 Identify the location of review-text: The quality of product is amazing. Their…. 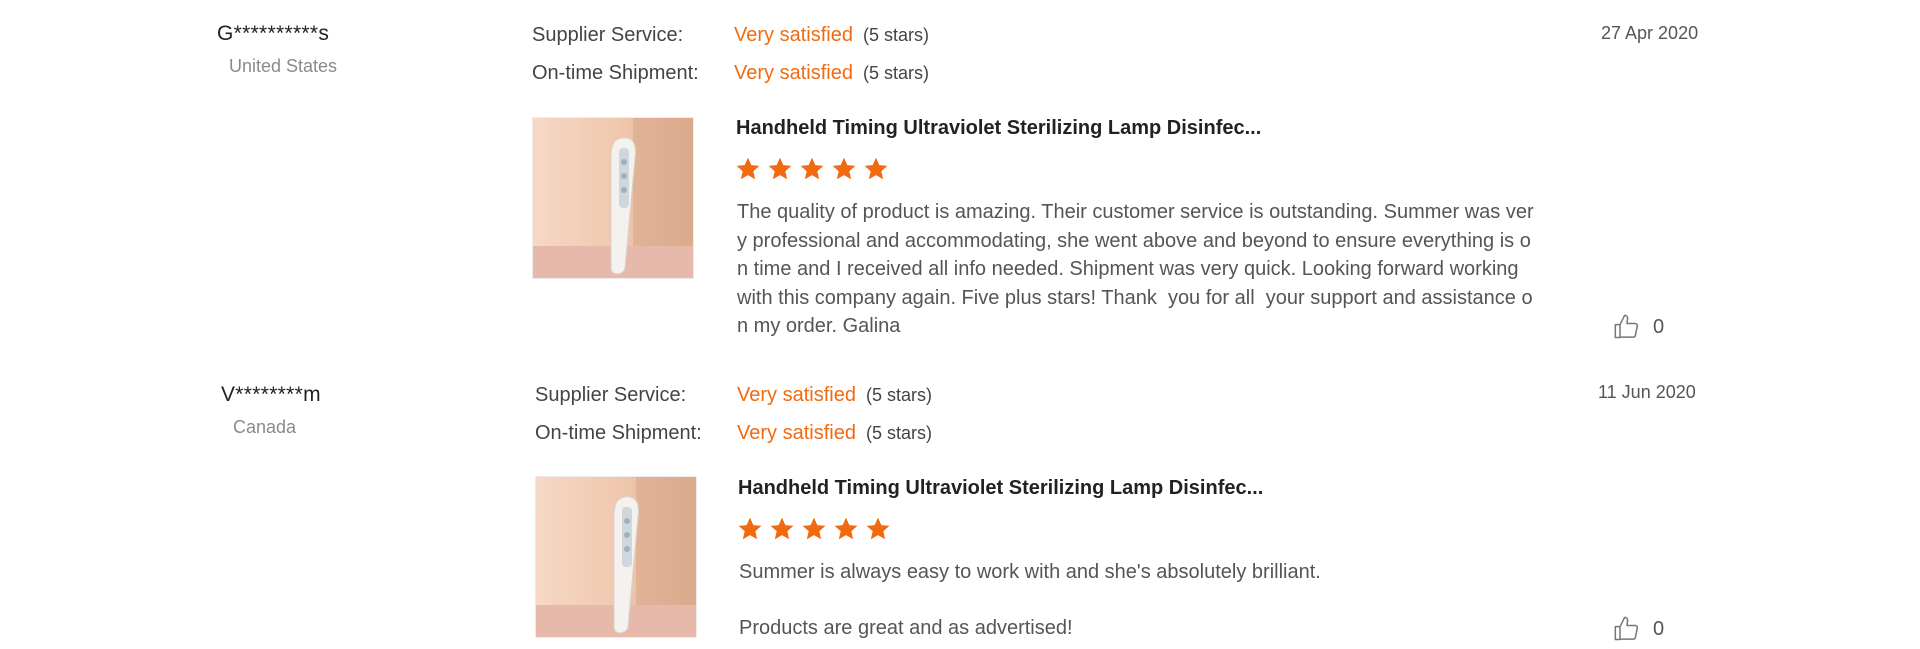
(1135, 269).